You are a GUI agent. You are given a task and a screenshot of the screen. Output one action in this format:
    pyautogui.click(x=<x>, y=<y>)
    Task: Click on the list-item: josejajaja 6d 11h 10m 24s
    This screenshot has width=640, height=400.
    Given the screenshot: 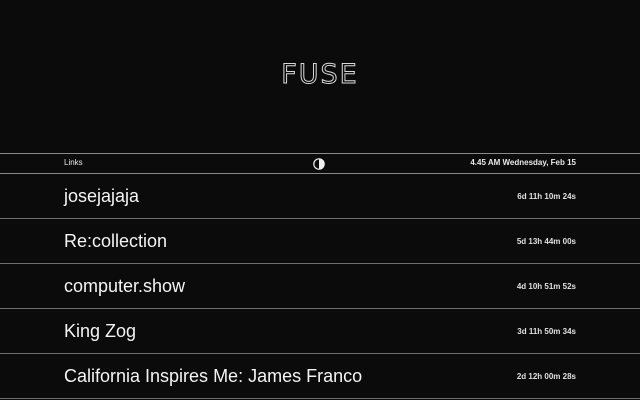 What is the action you would take?
    pyautogui.click(x=320, y=196)
    